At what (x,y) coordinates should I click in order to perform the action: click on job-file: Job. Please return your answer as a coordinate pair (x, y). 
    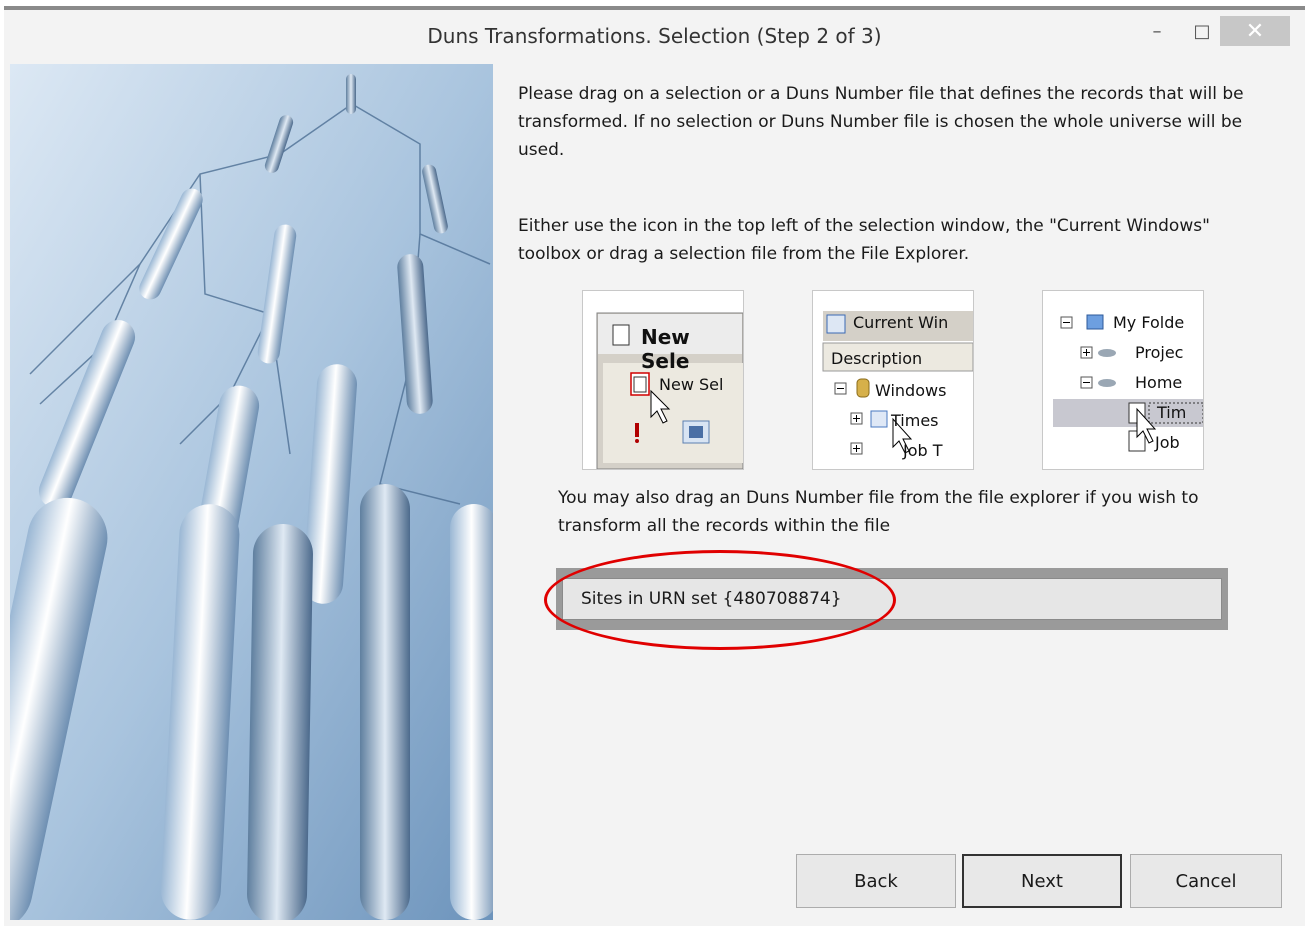
    Looking at the image, I should click on (1167, 442).